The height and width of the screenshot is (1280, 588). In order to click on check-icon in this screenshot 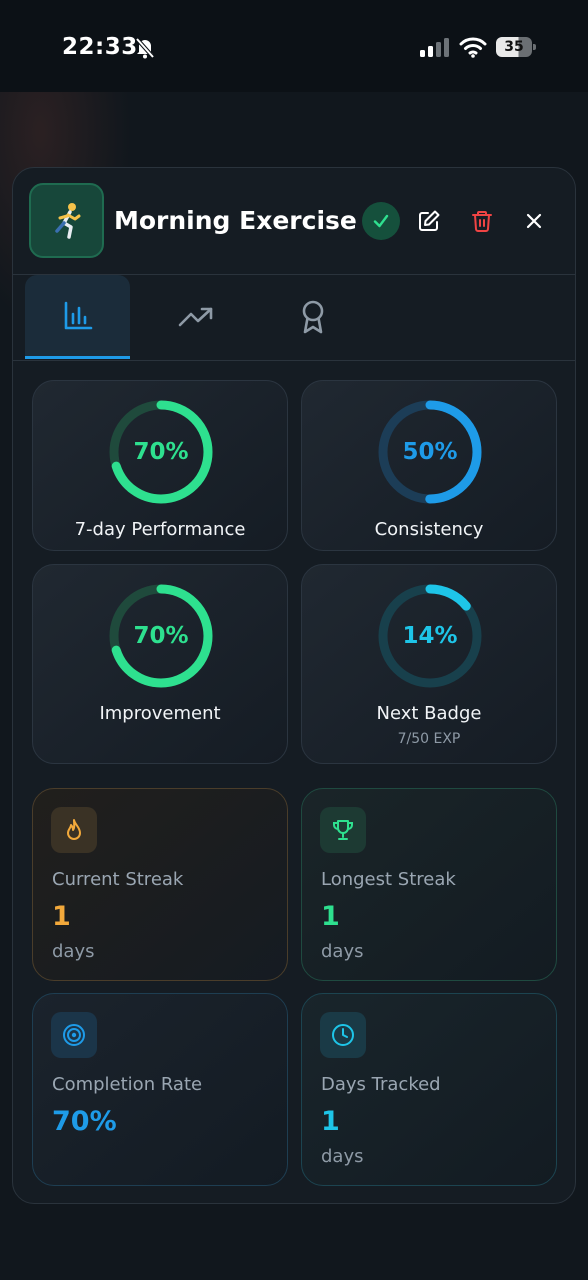, I will do `click(381, 221)`.